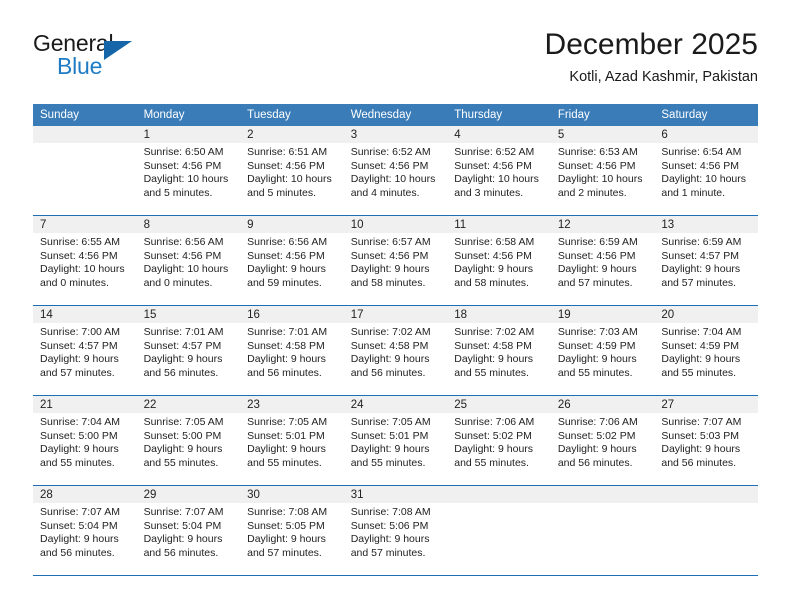 This screenshot has height=612, width=792. I want to click on sunrise-text: Sunrise: 7:06 AM, so click(494, 422).